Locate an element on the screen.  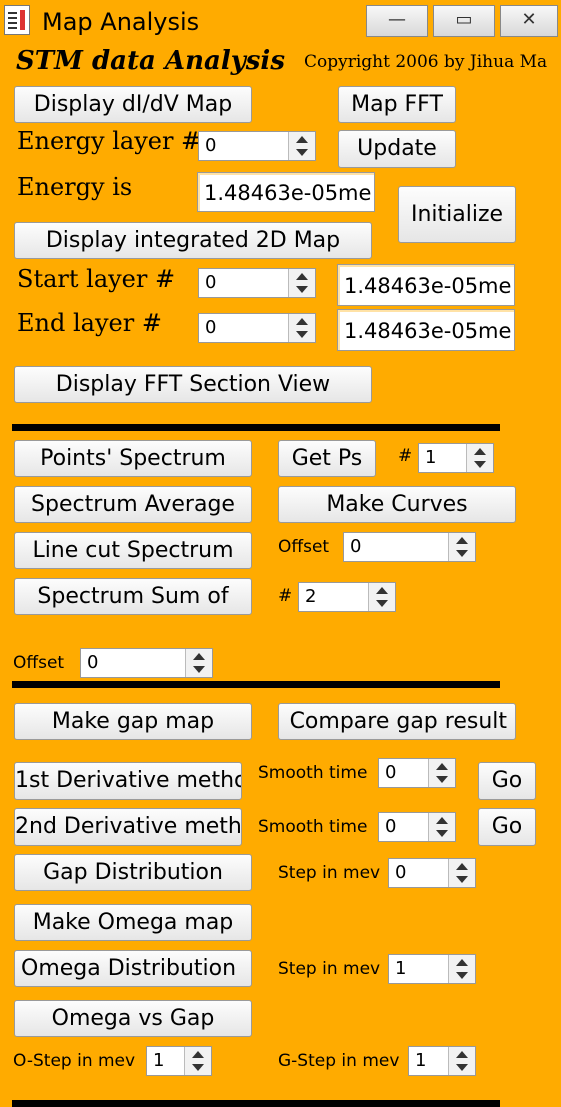
maximize-button: ▭ is located at coordinates (464, 21).